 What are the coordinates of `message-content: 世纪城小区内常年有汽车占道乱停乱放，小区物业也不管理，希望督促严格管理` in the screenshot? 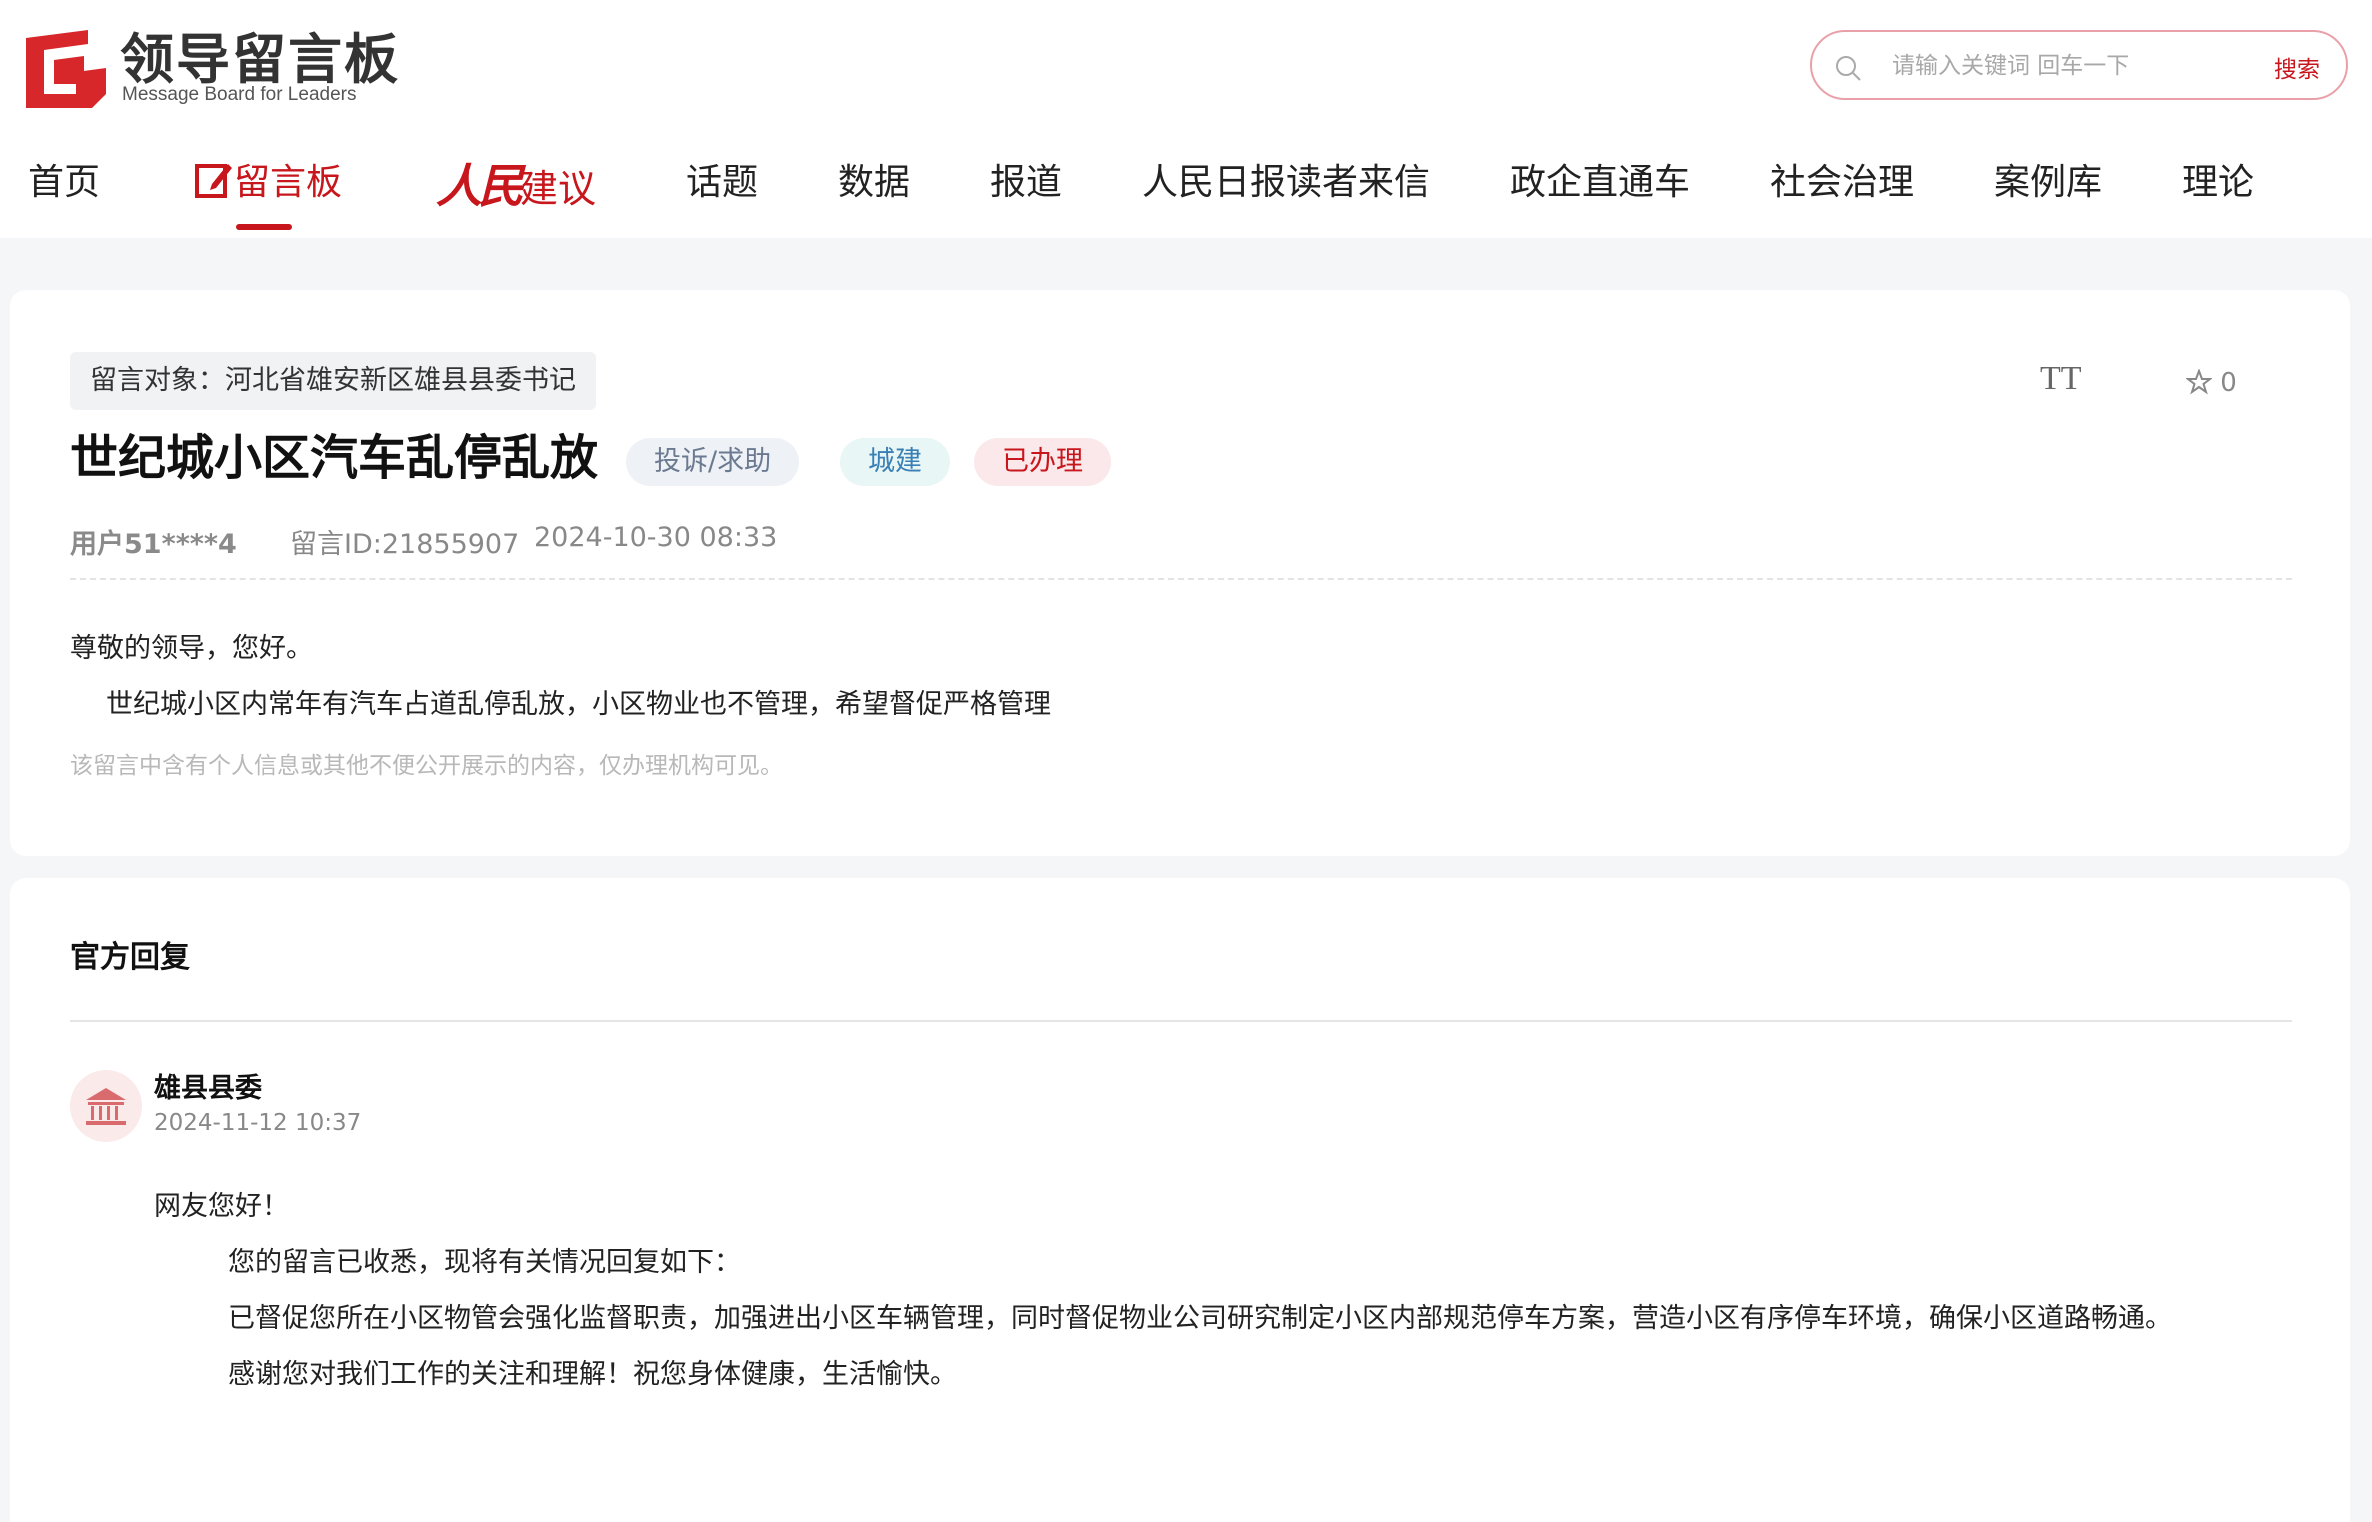 It's located at (578, 704).